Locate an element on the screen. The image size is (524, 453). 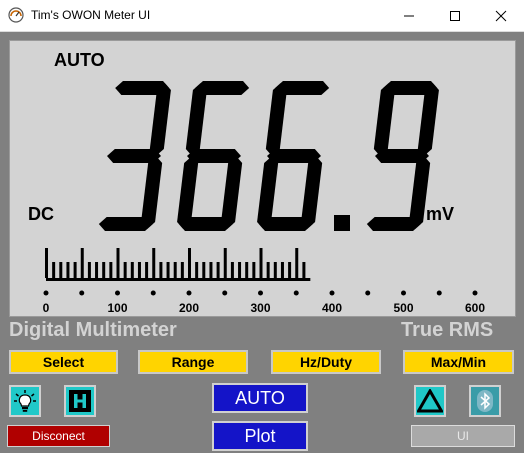
bluetooth-icon is located at coordinates (485, 401).